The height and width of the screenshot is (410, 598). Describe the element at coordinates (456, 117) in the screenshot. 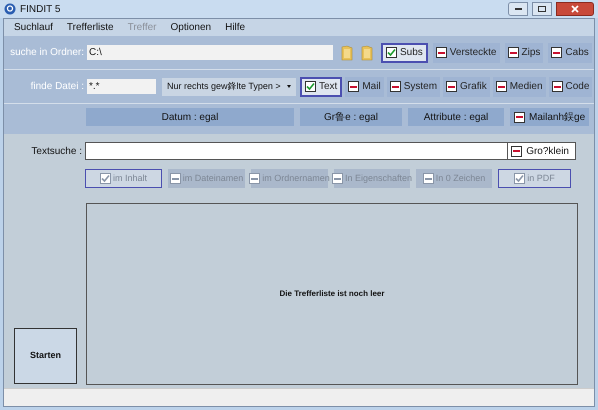

I see `filter-button: Attribute : egal` at that location.